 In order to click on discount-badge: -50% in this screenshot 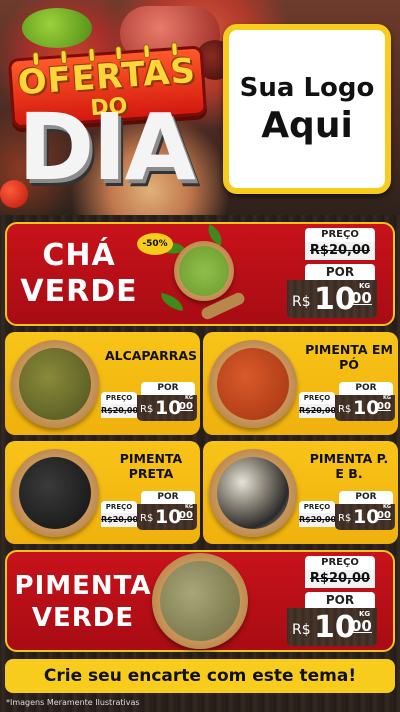, I will do `click(155, 244)`.